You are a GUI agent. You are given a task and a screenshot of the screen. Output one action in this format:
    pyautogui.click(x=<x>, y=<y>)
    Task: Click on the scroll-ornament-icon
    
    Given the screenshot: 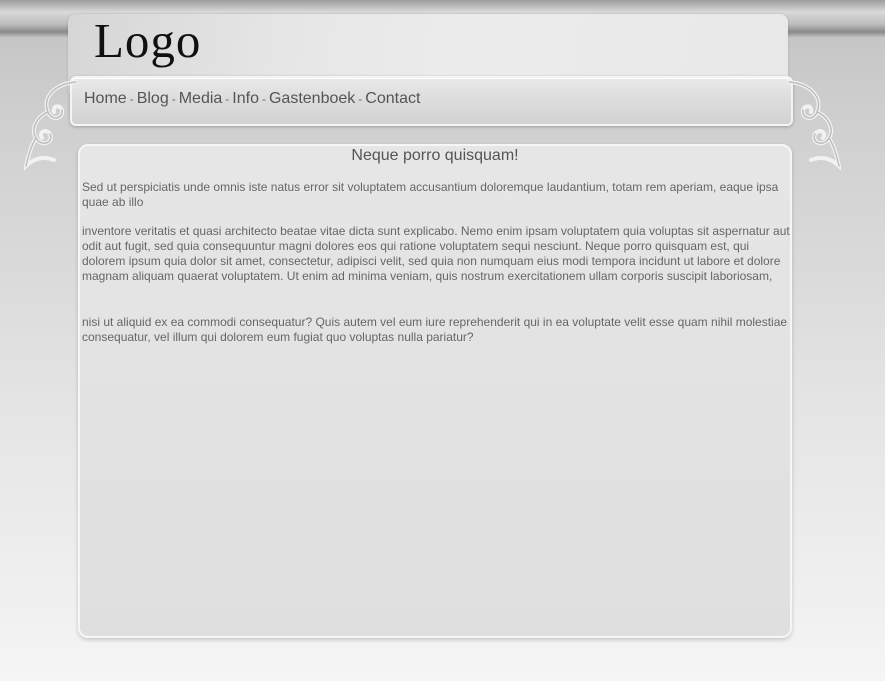 What is the action you would take?
    pyautogui.click(x=51, y=125)
    